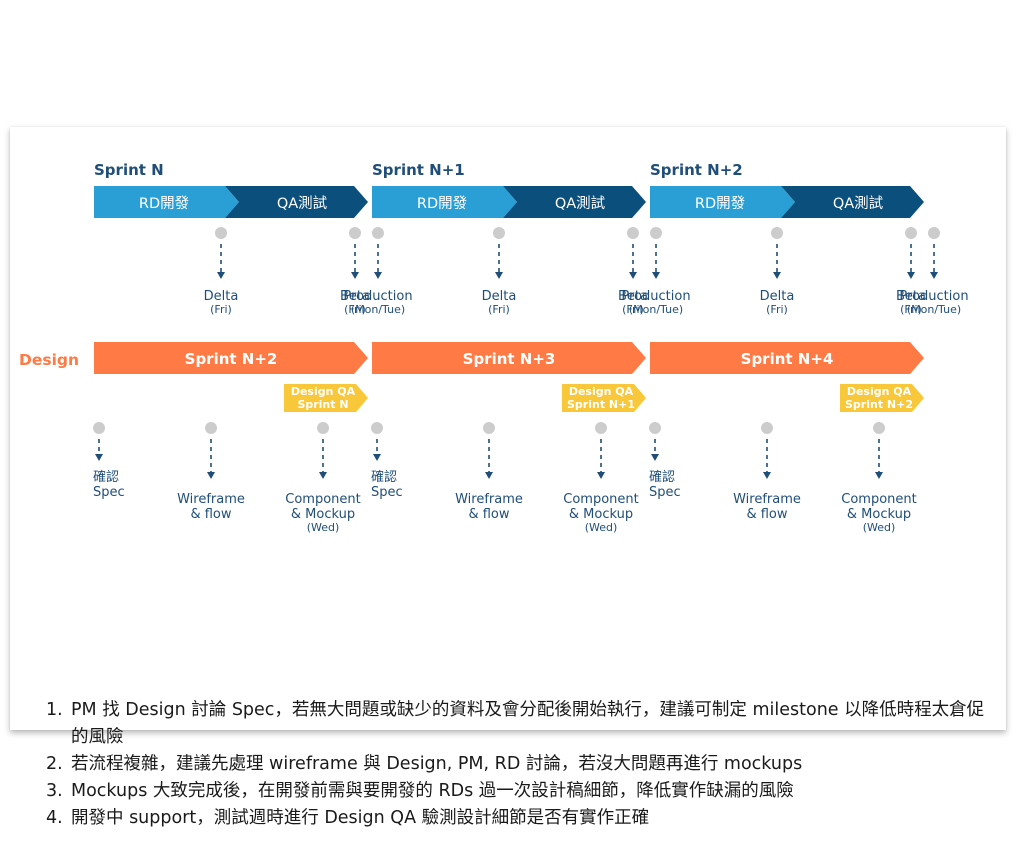 This screenshot has height=868, width=1016. Describe the element at coordinates (601, 404) in the screenshot. I see `design-qa-sprint: Sprint N+1` at that location.